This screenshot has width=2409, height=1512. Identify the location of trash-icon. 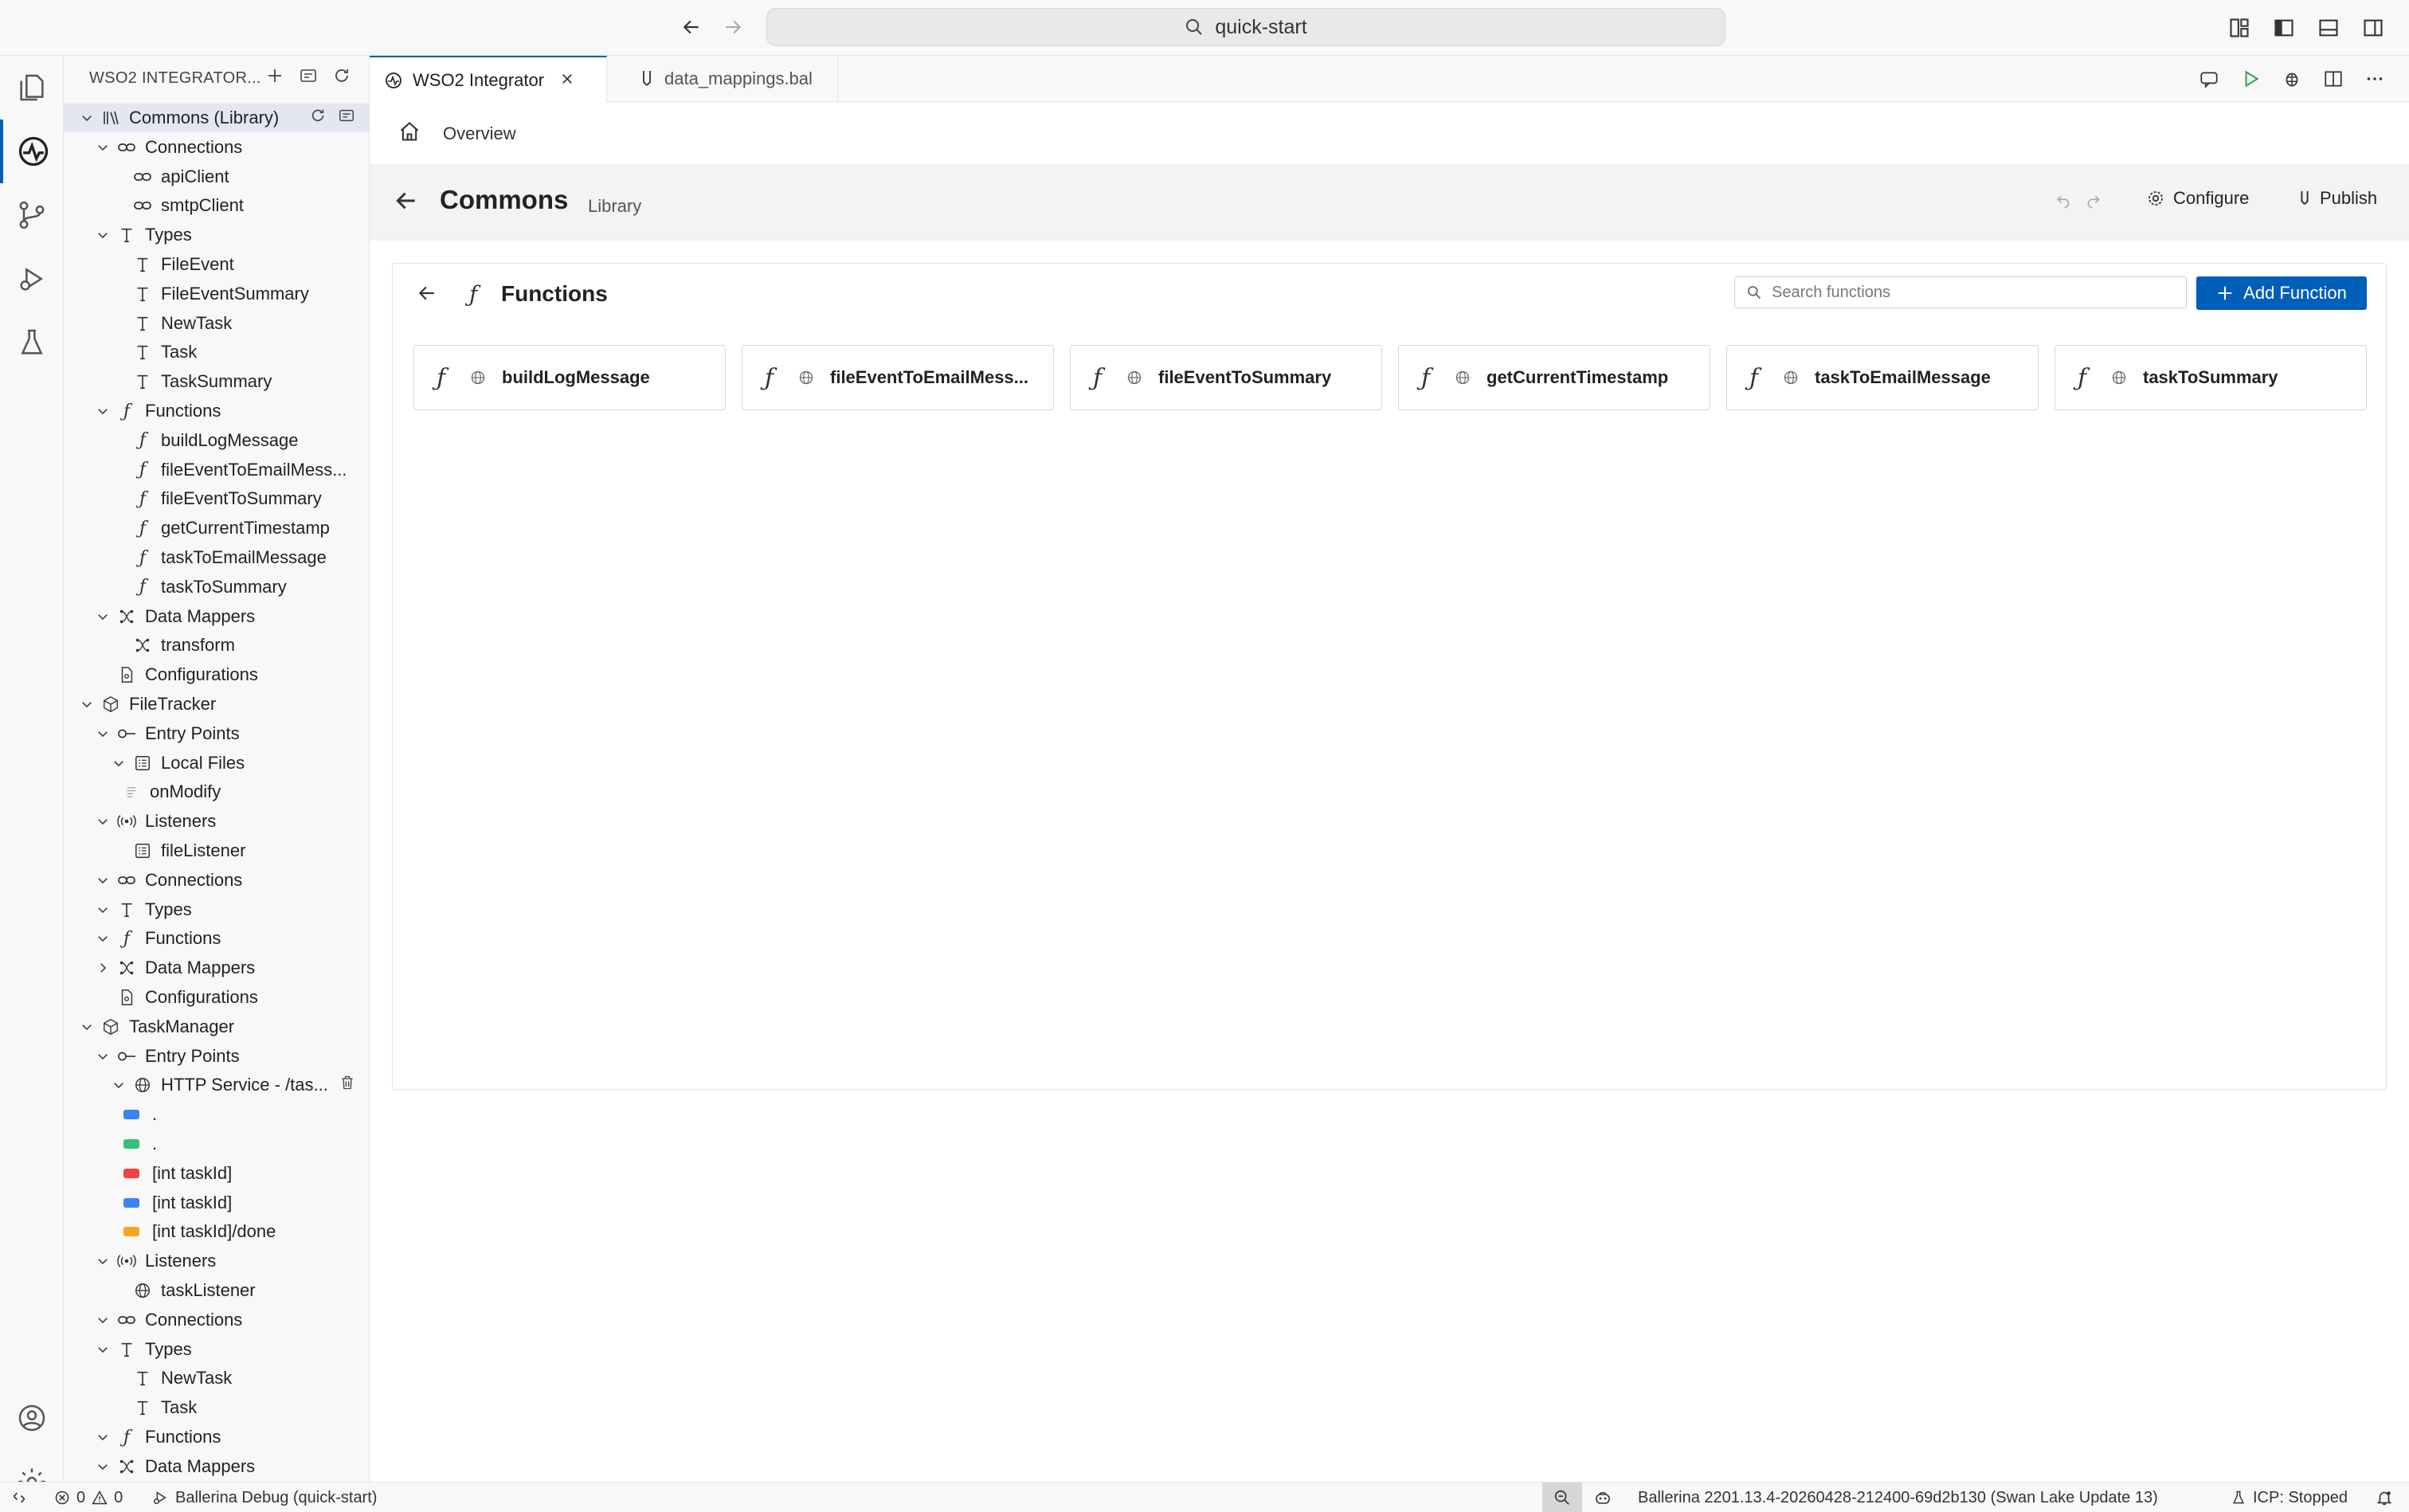
(347, 1085).